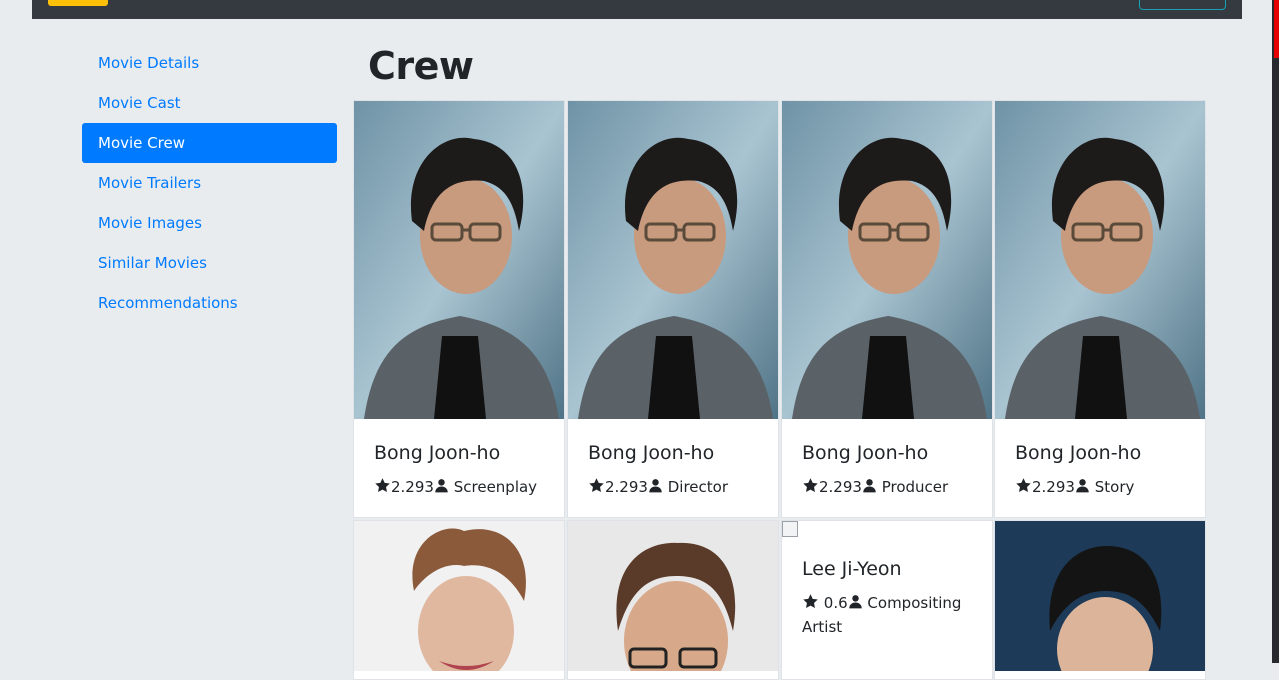  I want to click on page-title: Crew, so click(421, 66).